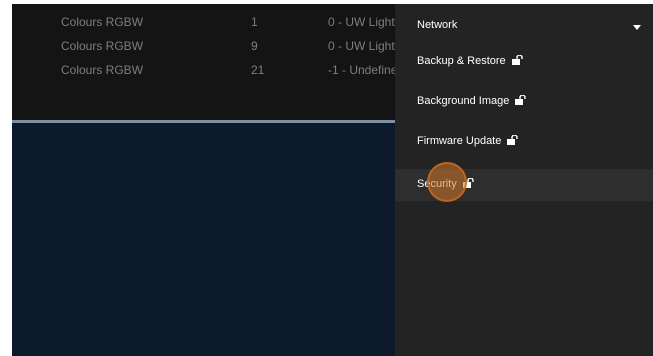 This screenshot has width=653, height=356. I want to click on menu-item-label: Background Image, so click(463, 101).